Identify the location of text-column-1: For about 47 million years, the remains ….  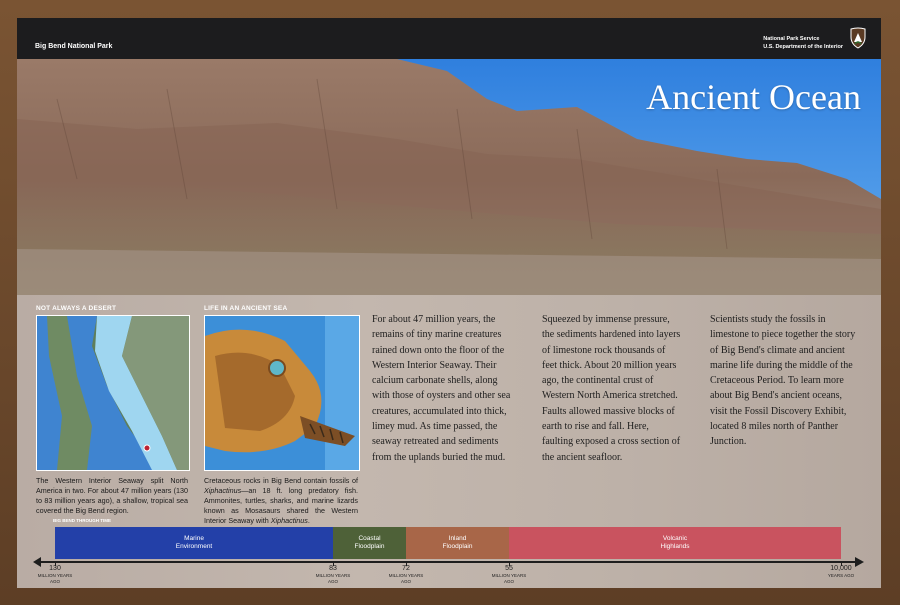
(441, 388).